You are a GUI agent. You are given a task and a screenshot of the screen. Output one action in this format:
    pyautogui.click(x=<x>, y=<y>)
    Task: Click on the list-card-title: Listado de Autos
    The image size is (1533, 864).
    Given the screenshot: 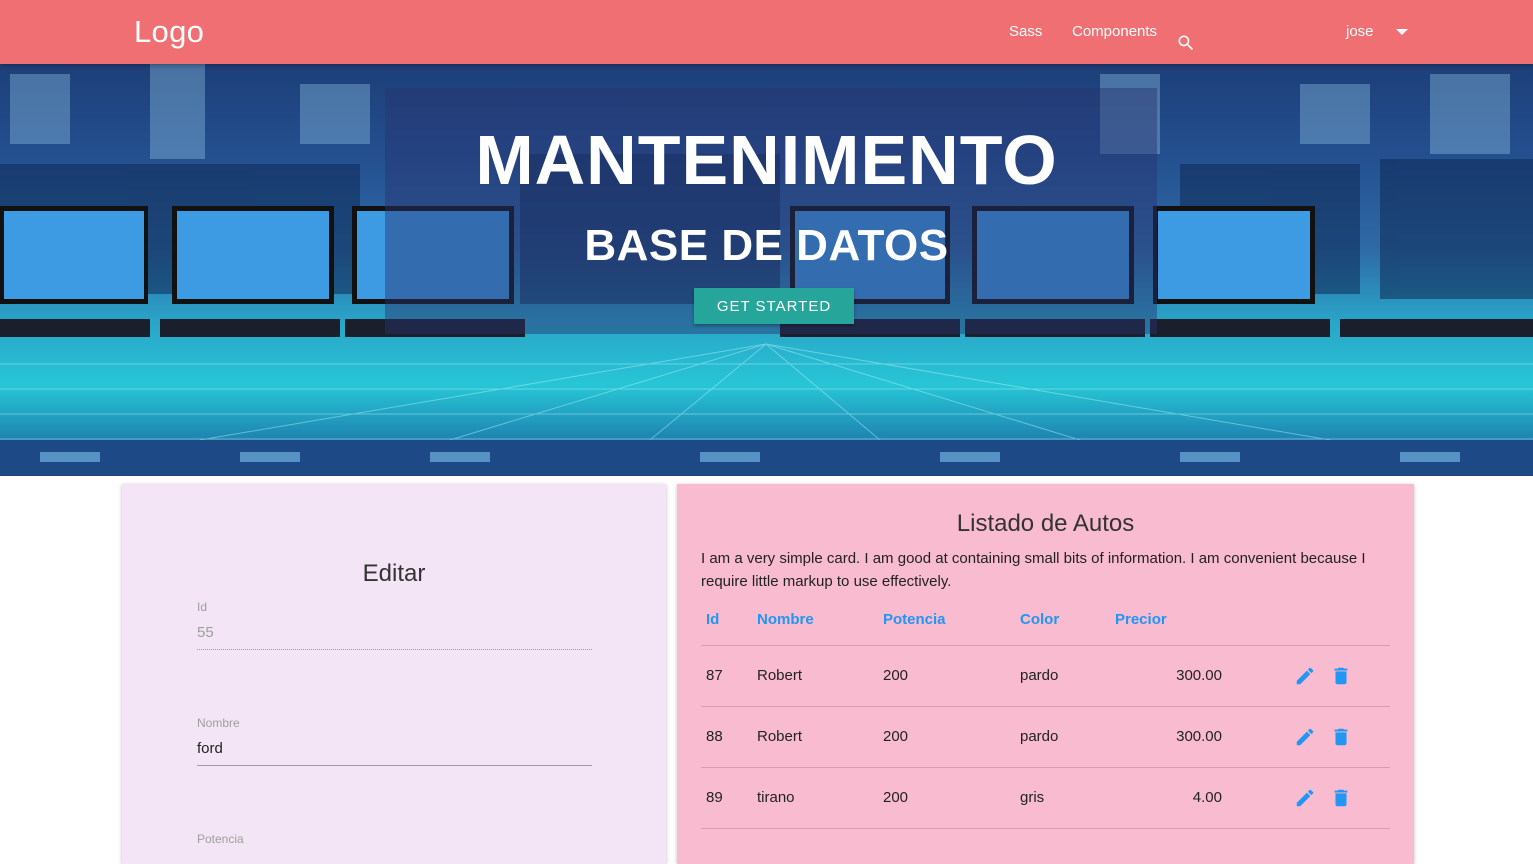 What is the action you would take?
    pyautogui.click(x=1045, y=523)
    